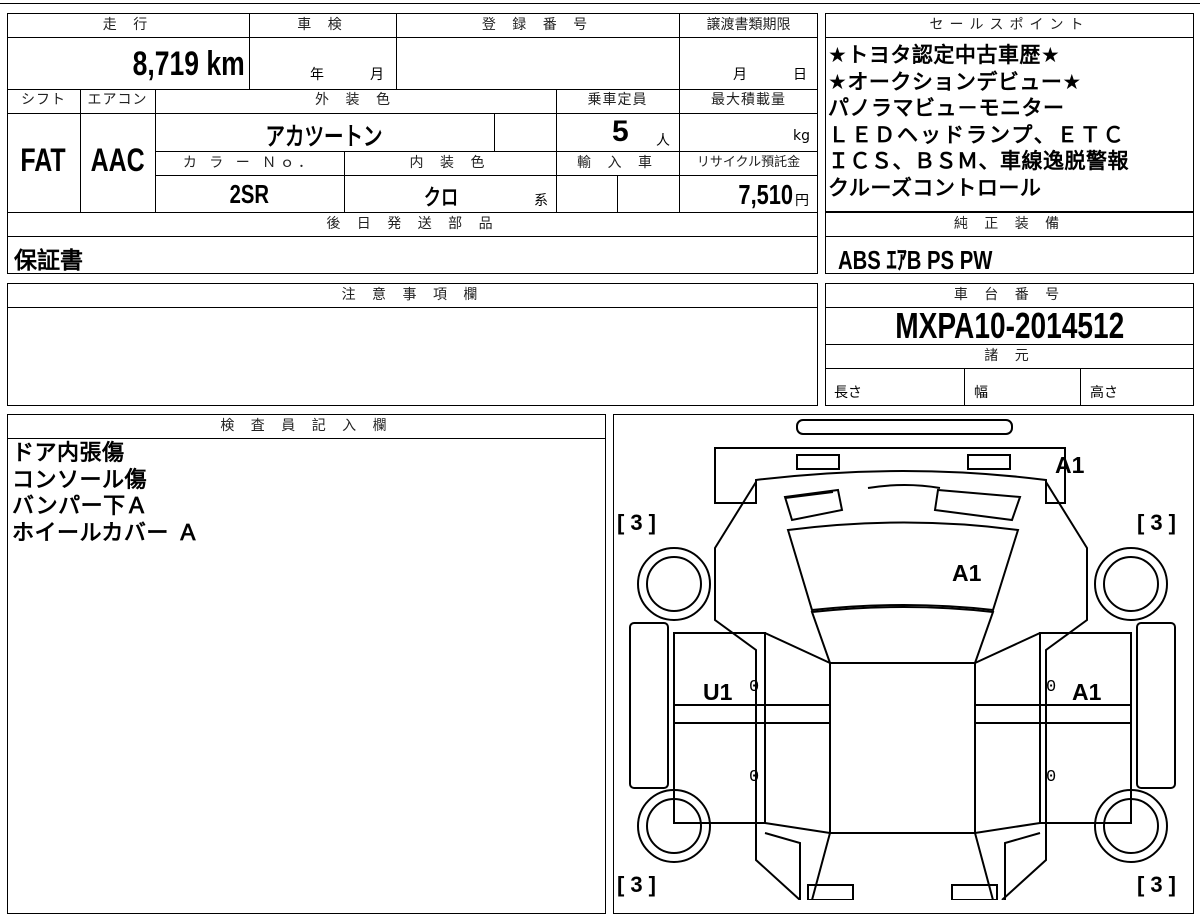 Image resolution: width=1200 pixels, height=914 pixels. What do you see at coordinates (317, 75) in the screenshot?
I see `inspection-year-unit: 年` at bounding box center [317, 75].